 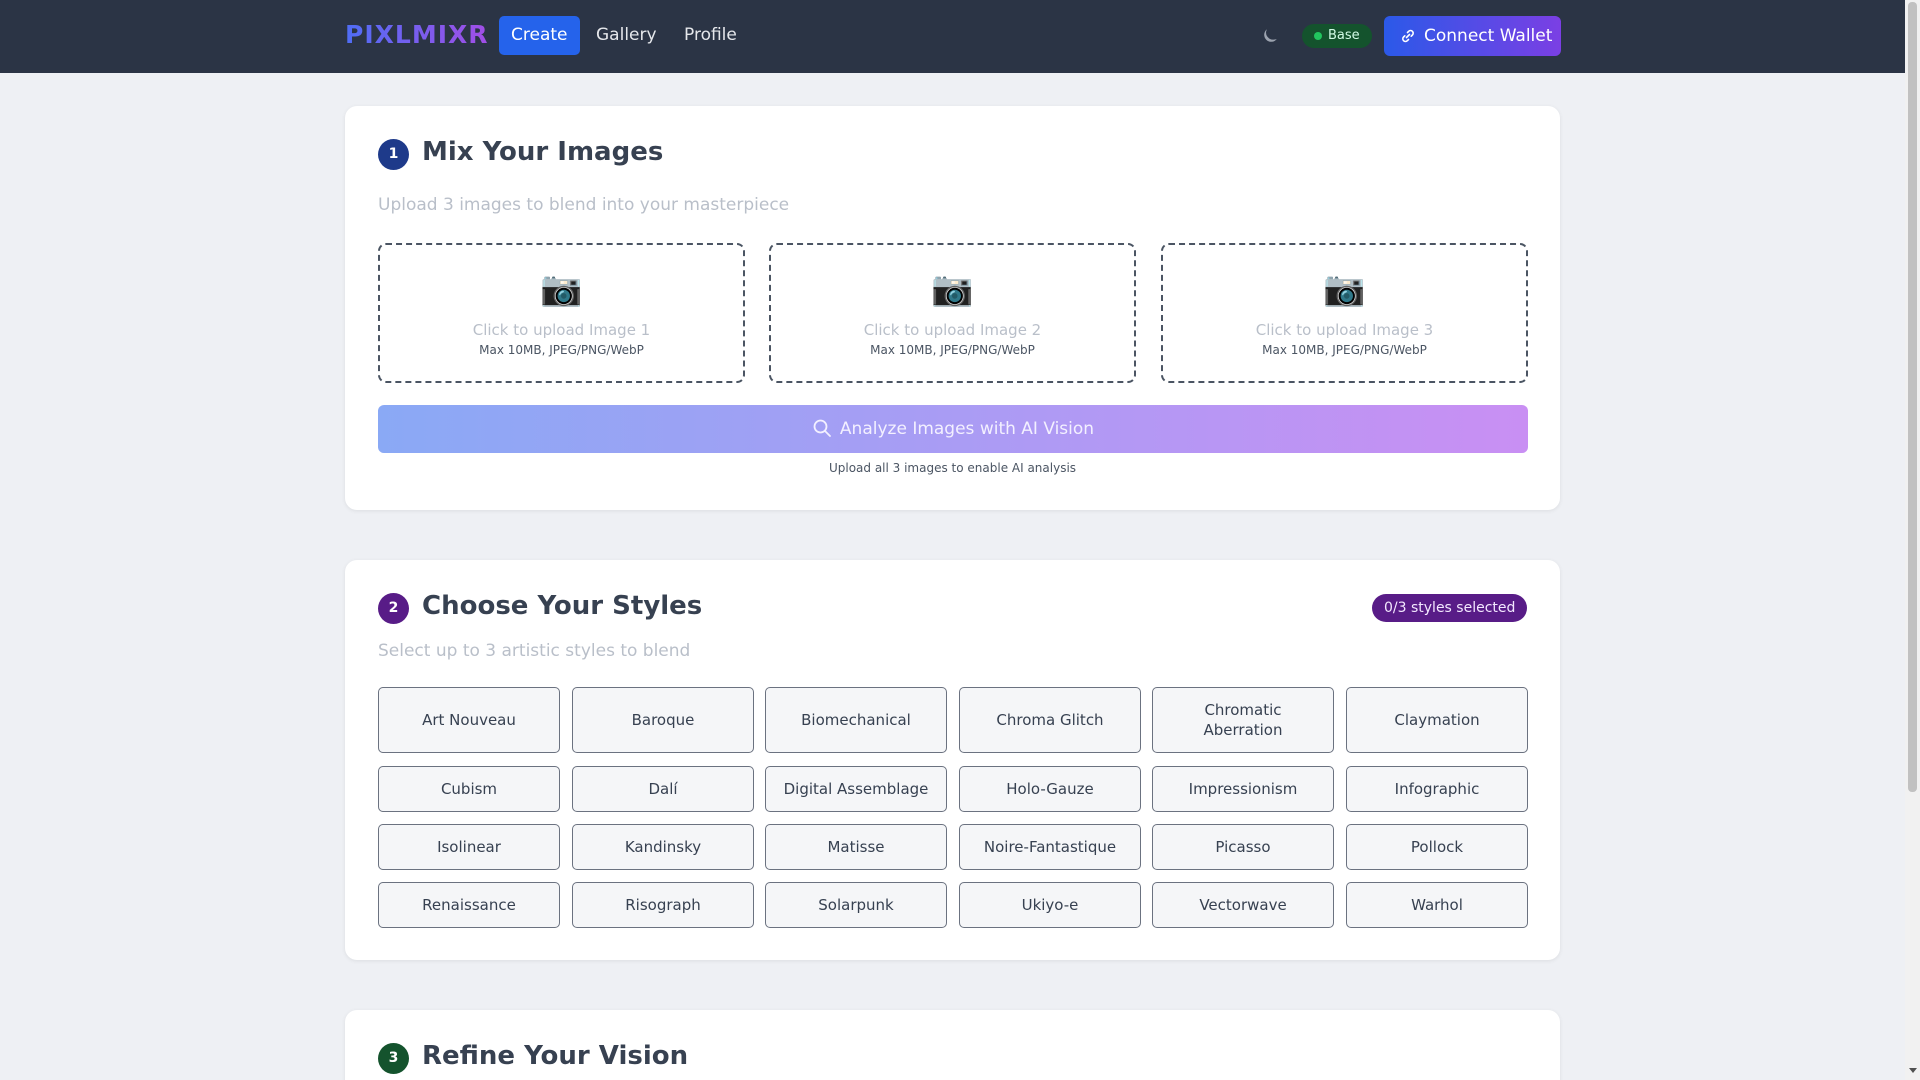 What do you see at coordinates (1344, 35) in the screenshot?
I see `network-label: Base` at bounding box center [1344, 35].